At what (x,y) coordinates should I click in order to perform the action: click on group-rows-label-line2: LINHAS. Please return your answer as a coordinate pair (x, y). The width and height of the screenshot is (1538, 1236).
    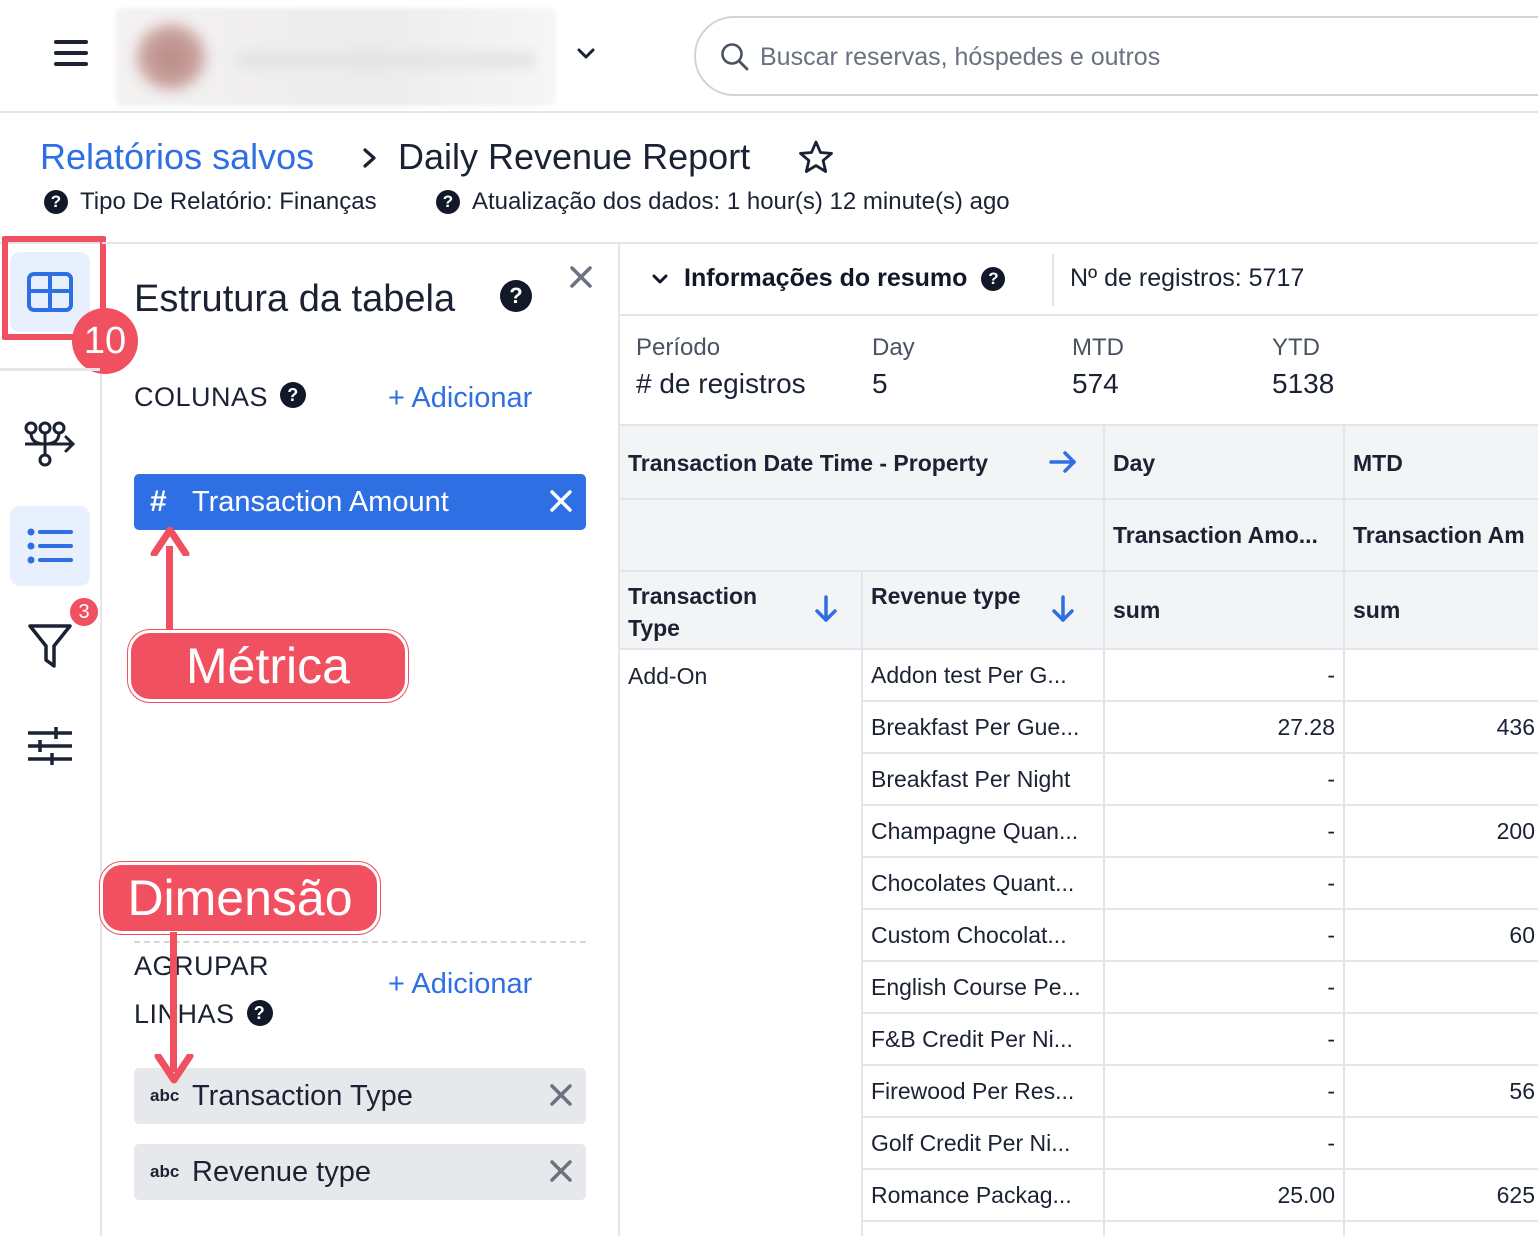
    Looking at the image, I should click on (184, 1014).